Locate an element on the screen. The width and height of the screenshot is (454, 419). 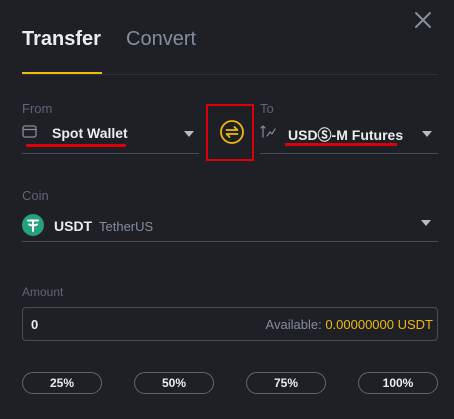
percent-25-button: 25% is located at coordinates (62, 383).